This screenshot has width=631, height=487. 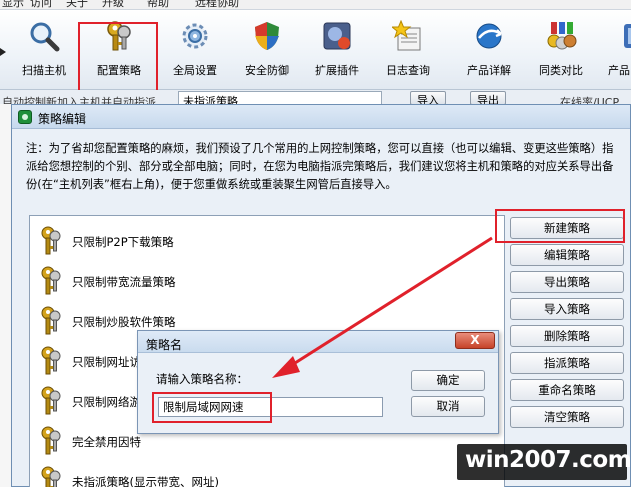 What do you see at coordinates (560, 226) in the screenshot?
I see `highlight-box-new-policy` at bounding box center [560, 226].